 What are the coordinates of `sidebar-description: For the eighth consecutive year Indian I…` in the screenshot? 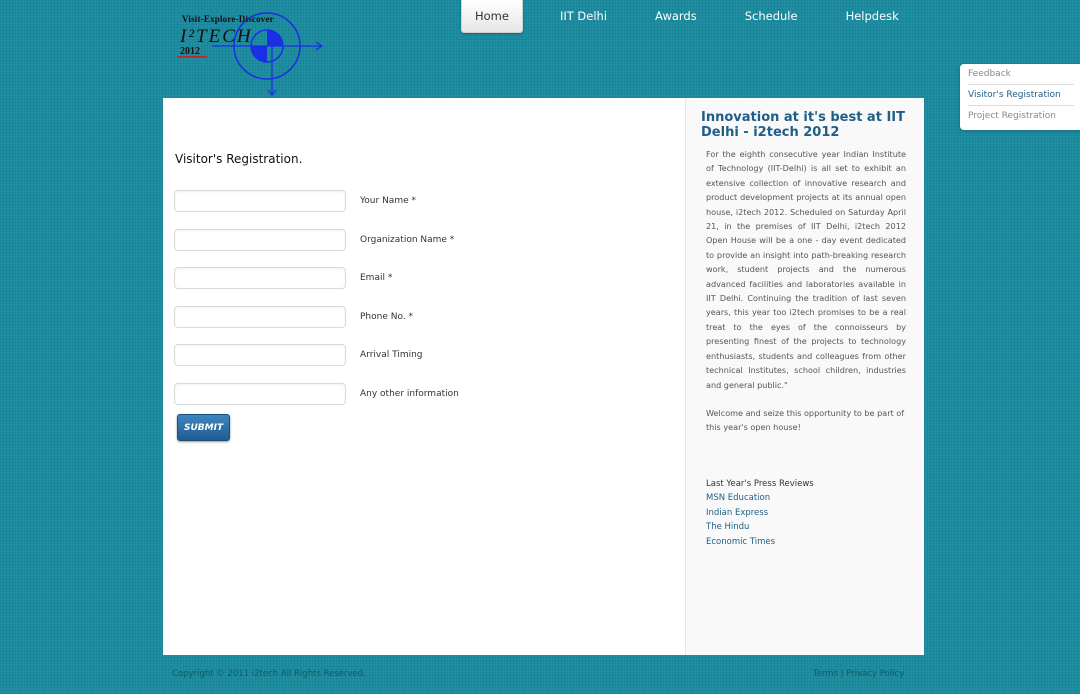 It's located at (806, 269).